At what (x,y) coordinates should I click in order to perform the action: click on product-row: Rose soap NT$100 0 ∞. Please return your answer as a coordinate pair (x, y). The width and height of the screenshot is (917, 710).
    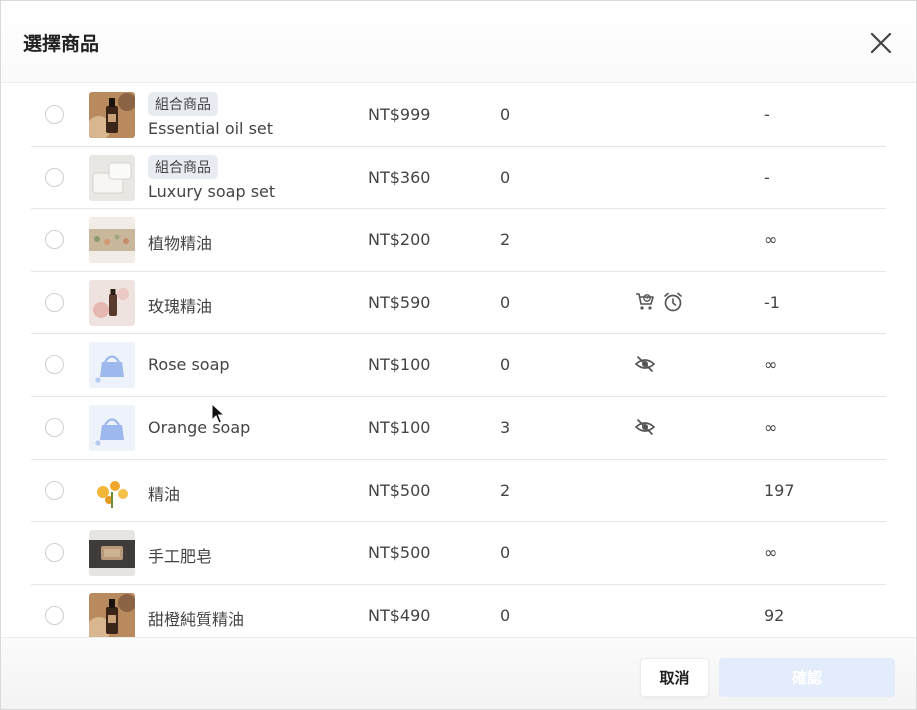
    Looking at the image, I should click on (458, 365).